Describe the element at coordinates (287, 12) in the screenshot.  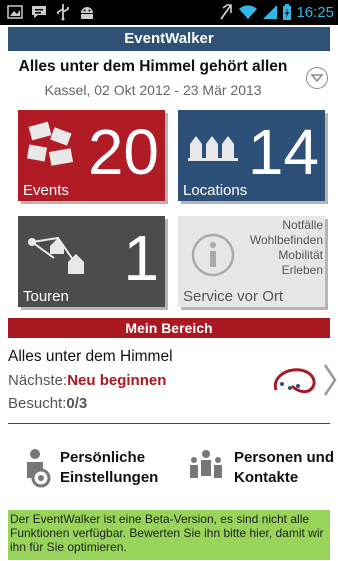
I see `battery-icon` at that location.